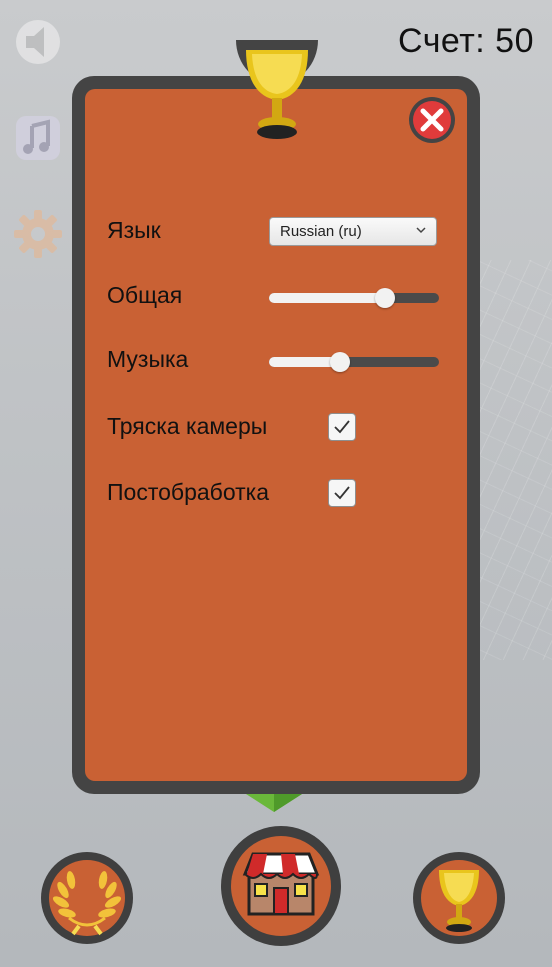 The image size is (552, 967). What do you see at coordinates (354, 362) in the screenshot?
I see `music-volume-slider` at bounding box center [354, 362].